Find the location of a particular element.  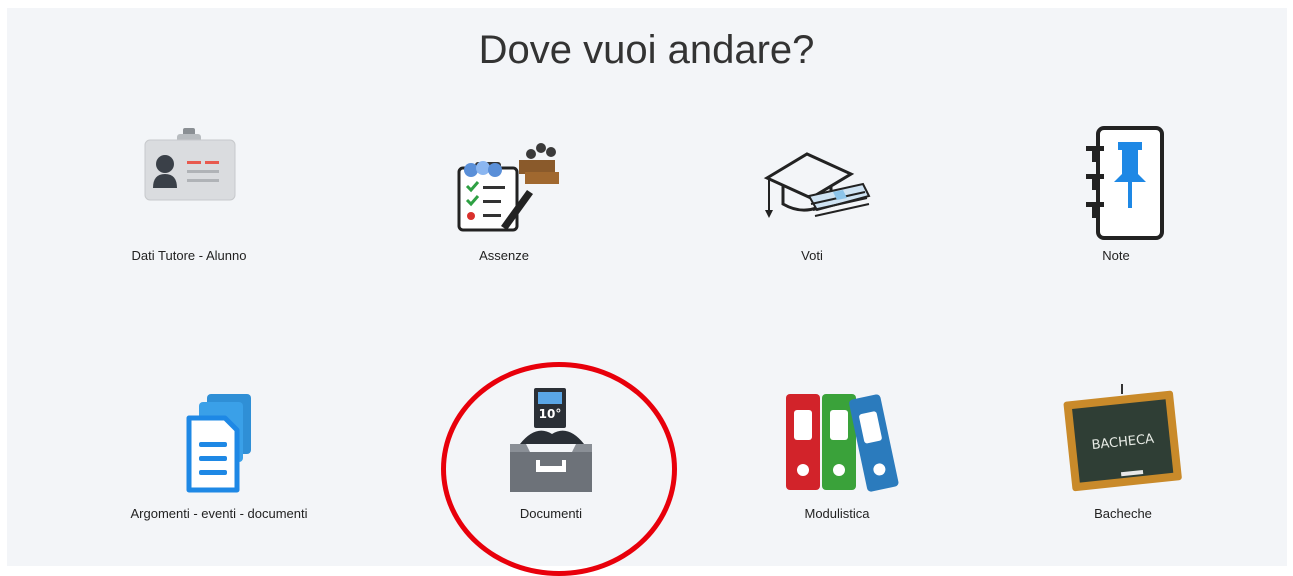

menu-item-label: Dati Tutore - Alunno is located at coordinates (189, 255).